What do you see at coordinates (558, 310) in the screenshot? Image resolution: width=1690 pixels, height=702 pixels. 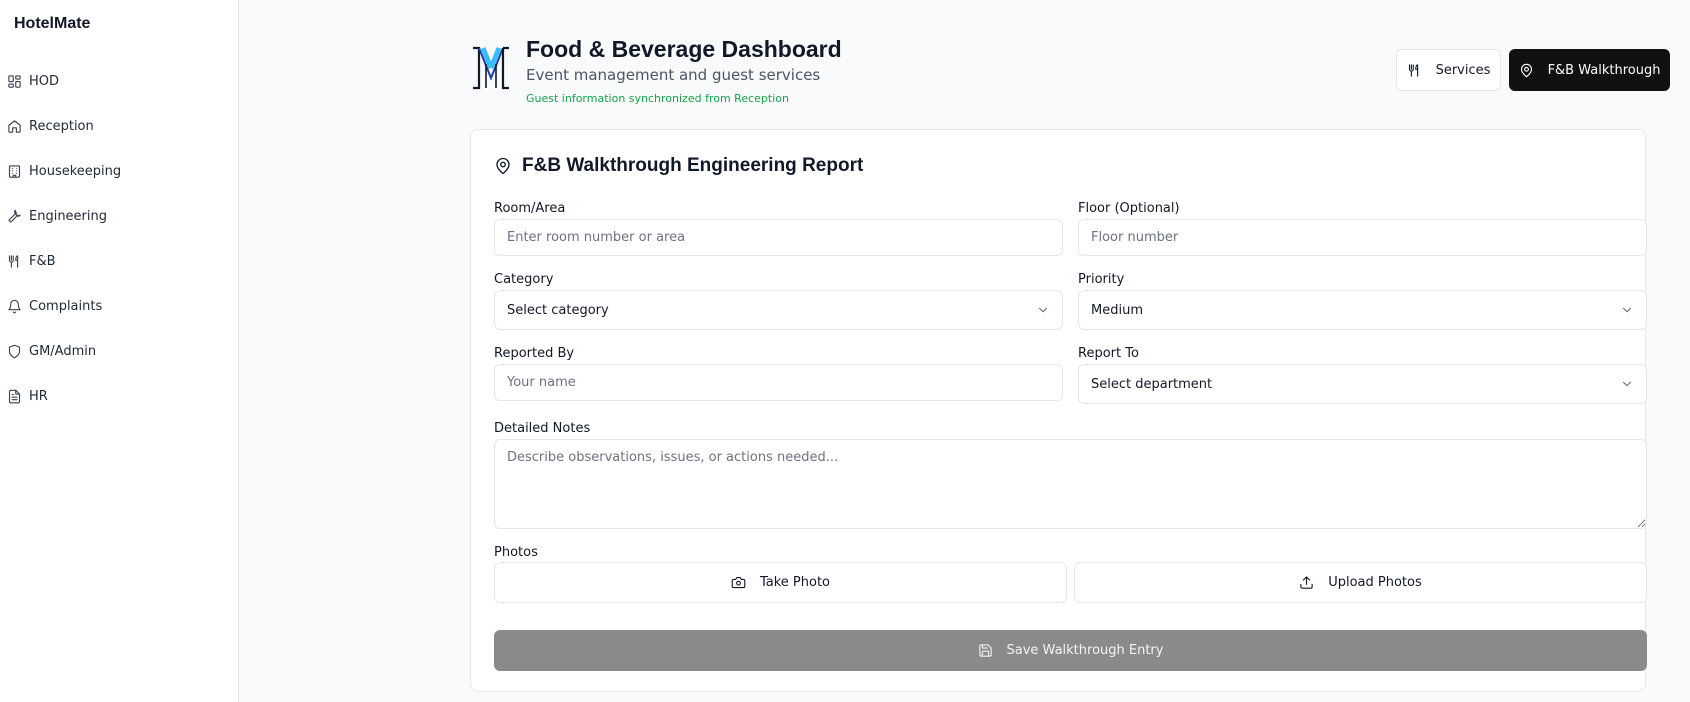 I see `category-select-value: Select category` at bounding box center [558, 310].